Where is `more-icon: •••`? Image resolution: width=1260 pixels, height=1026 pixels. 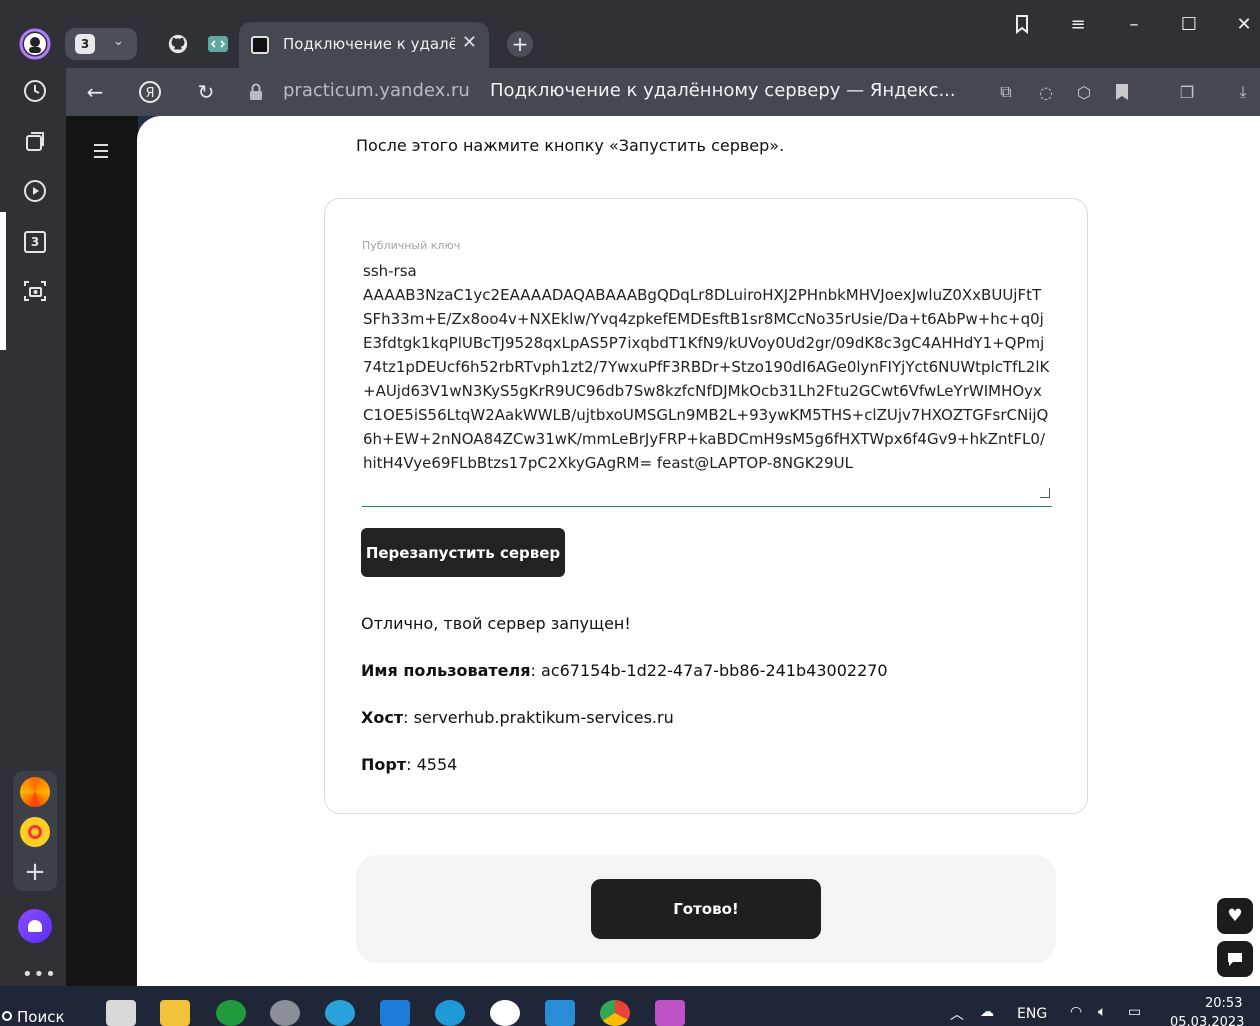 more-icon: ••• is located at coordinates (39, 974).